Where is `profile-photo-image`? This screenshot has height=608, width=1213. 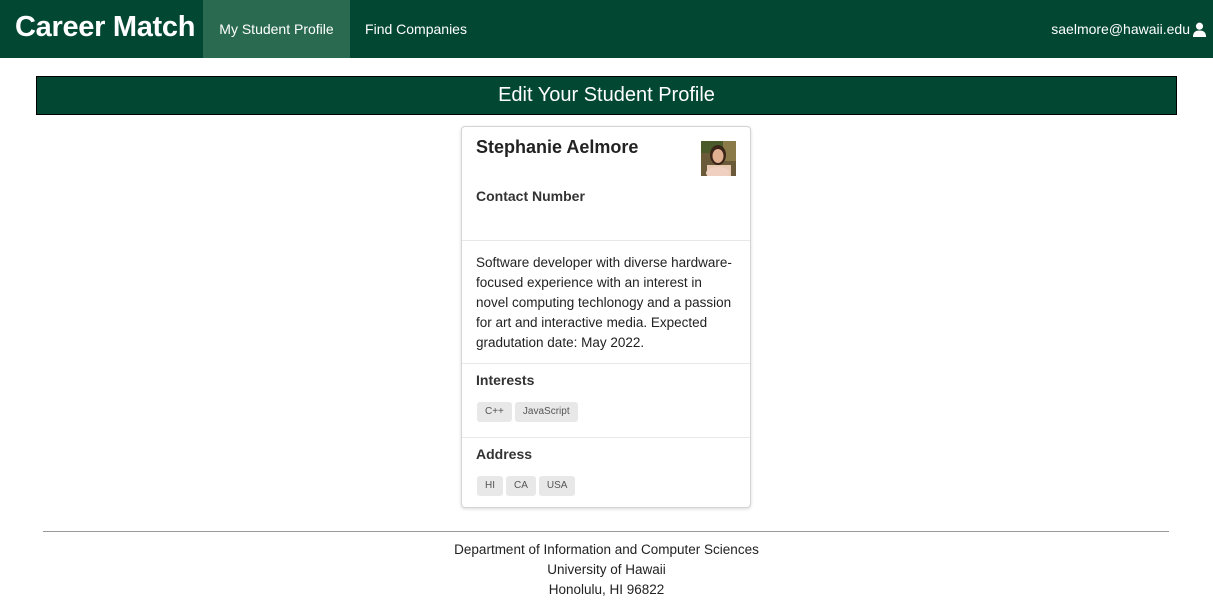 profile-photo-image is located at coordinates (718, 158).